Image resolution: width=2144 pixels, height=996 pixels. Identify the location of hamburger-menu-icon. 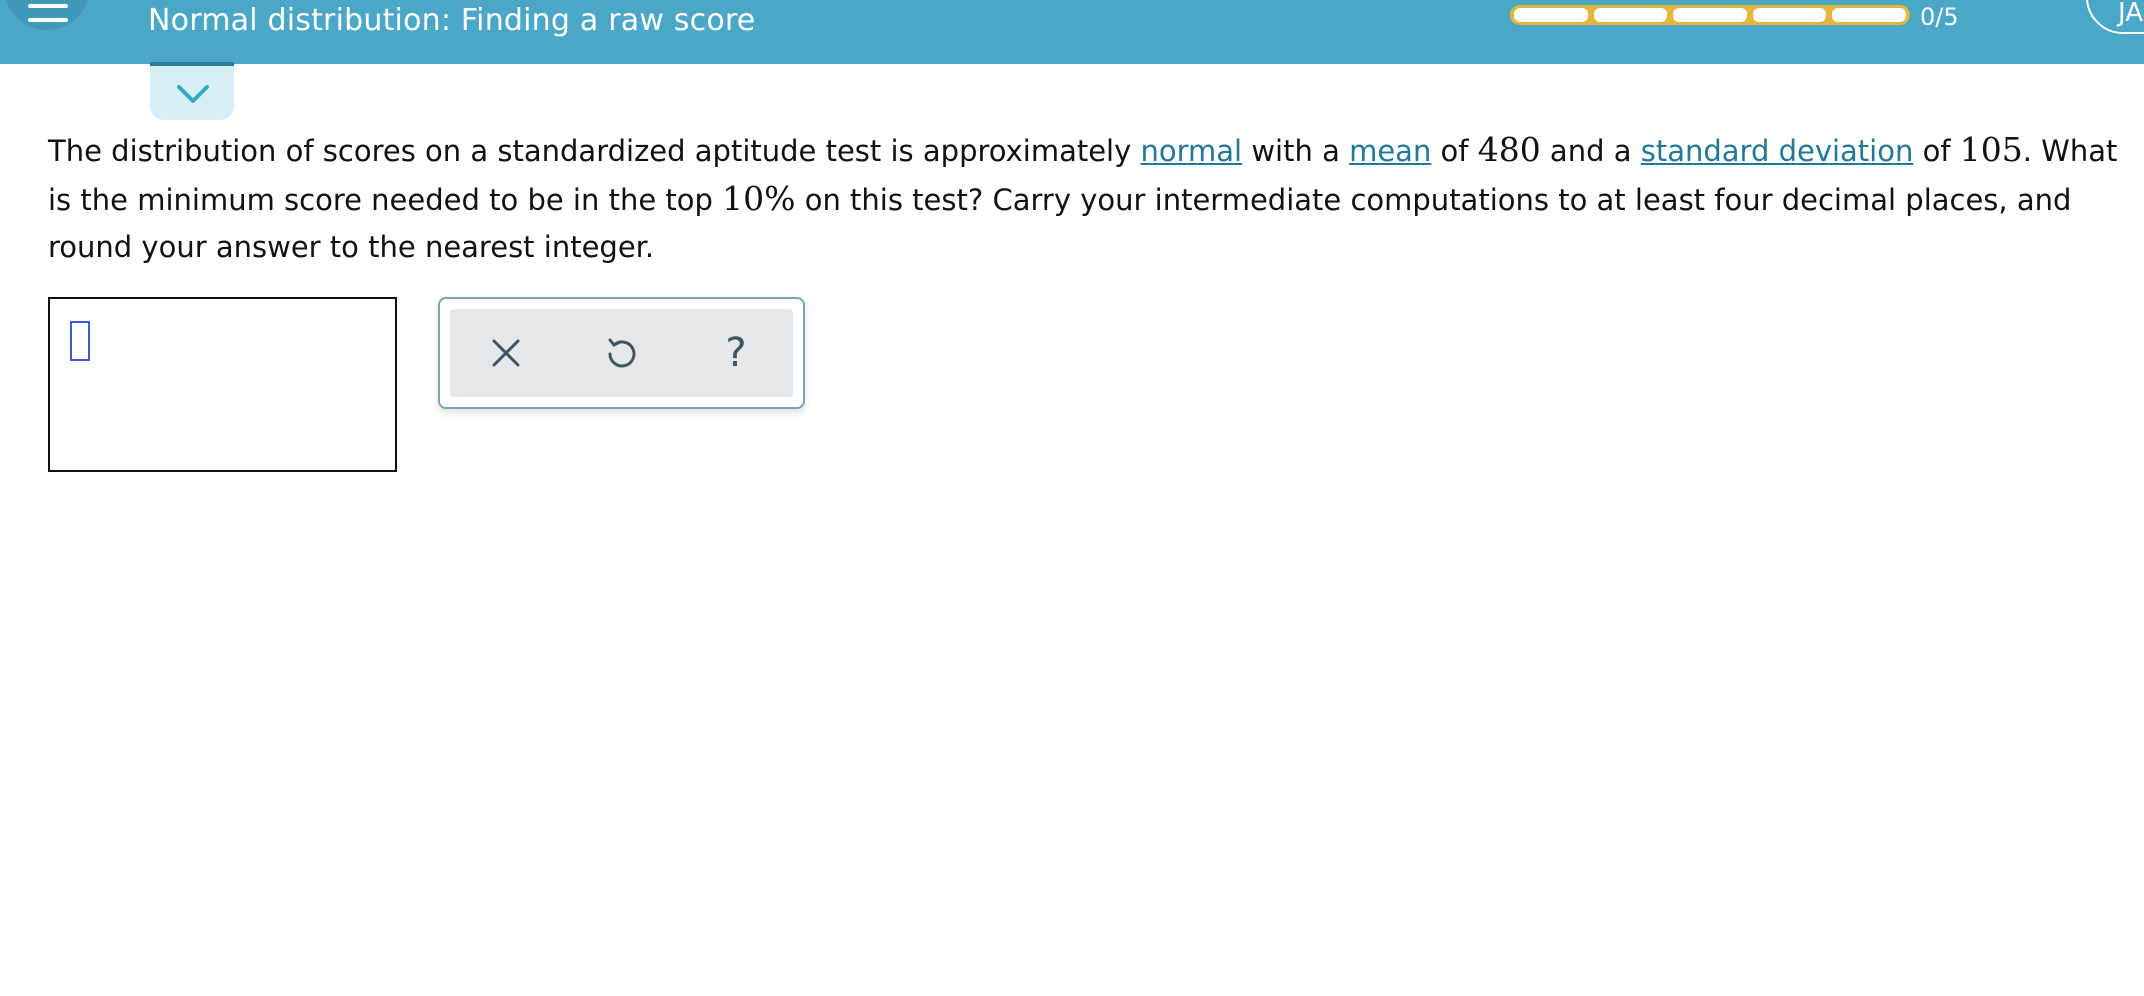
(48, 6).